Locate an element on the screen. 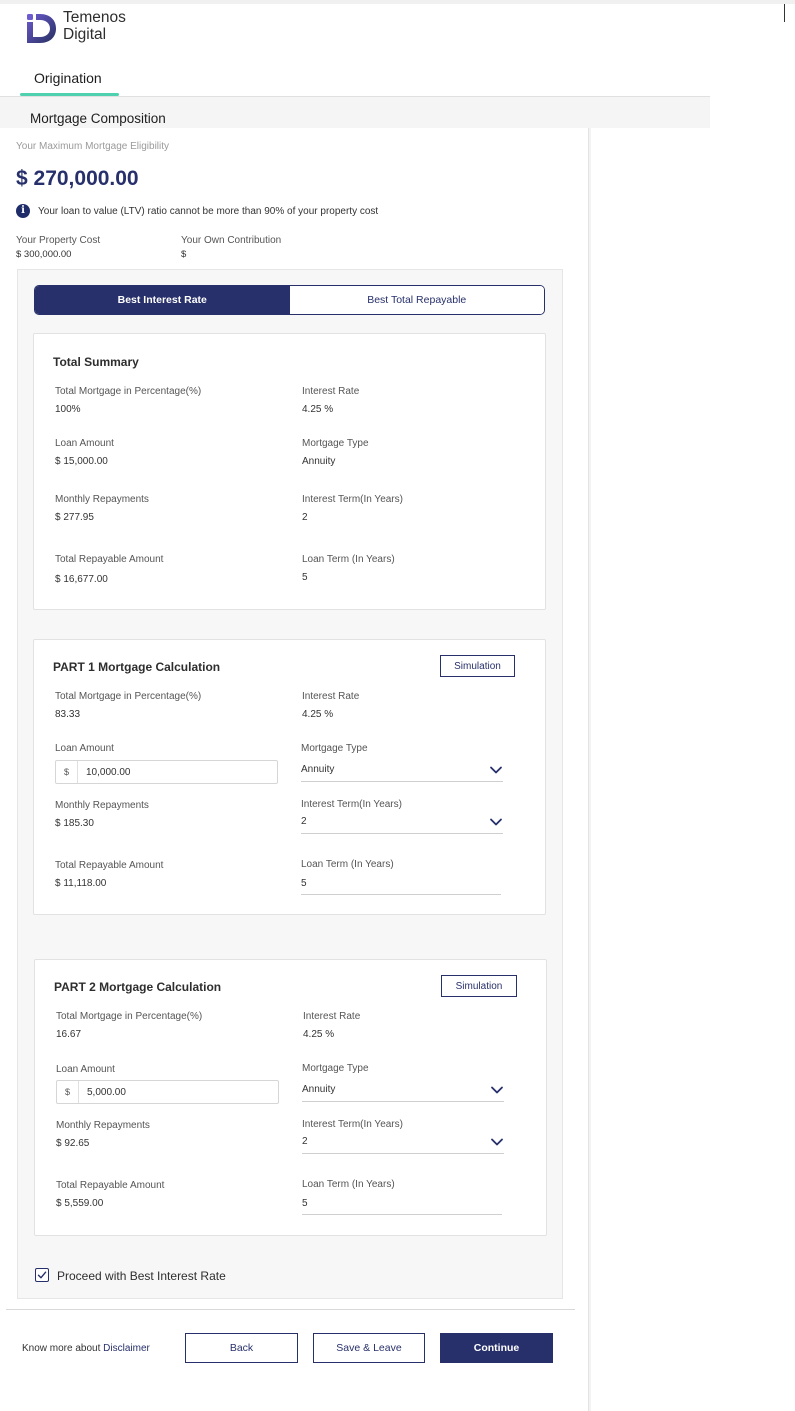  part2-loan-amount-input is located at coordinates (169, 1092).